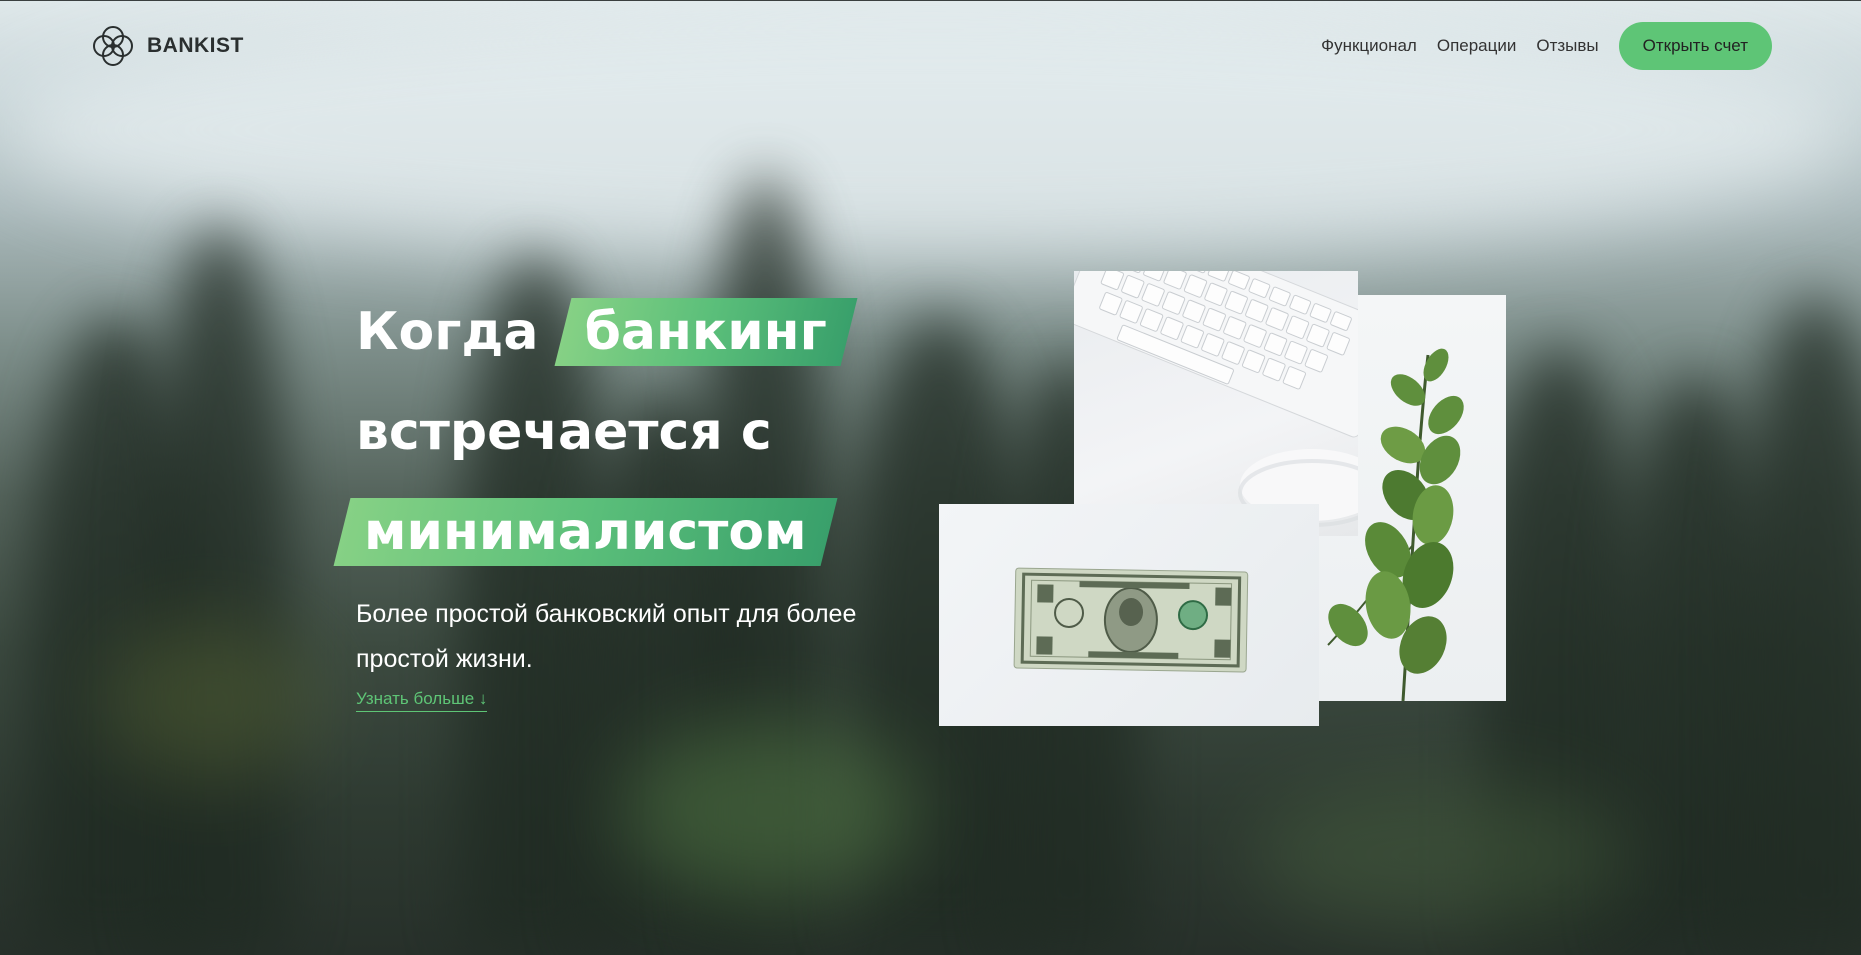 The height and width of the screenshot is (955, 1861). What do you see at coordinates (1129, 615) in the screenshot?
I see `dollar-bill-photo` at bounding box center [1129, 615].